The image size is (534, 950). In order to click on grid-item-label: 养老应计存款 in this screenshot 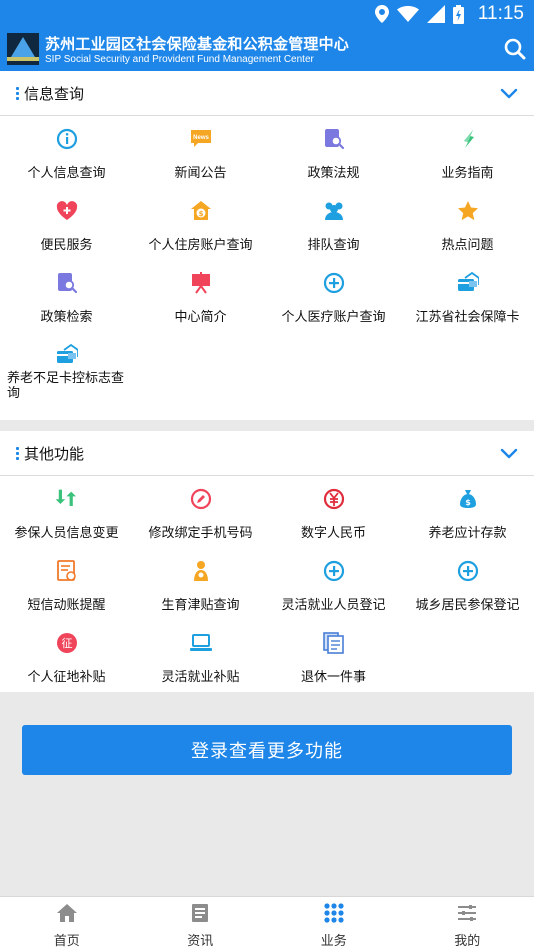, I will do `click(467, 533)`.